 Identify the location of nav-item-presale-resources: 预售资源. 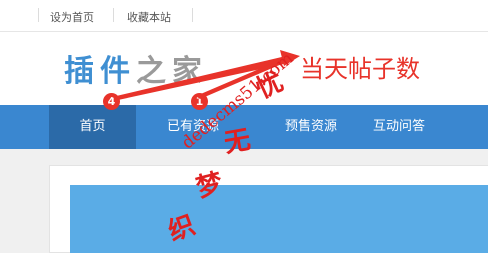
(311, 127).